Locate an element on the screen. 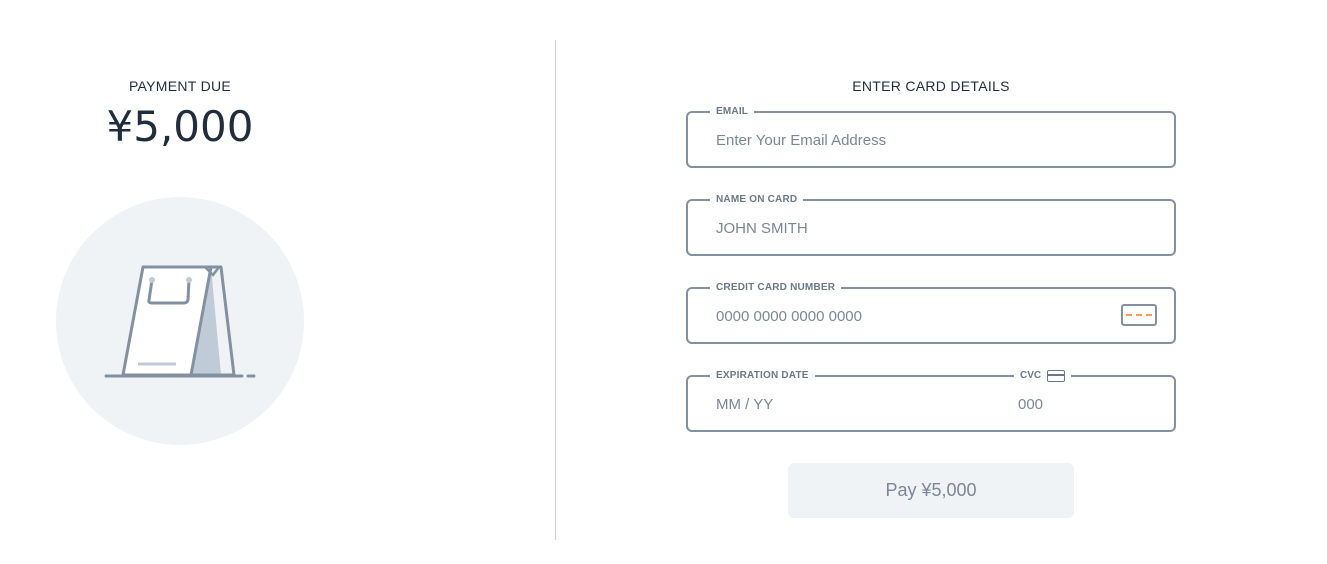  pay-button: Pay ¥5,000 is located at coordinates (931, 490).